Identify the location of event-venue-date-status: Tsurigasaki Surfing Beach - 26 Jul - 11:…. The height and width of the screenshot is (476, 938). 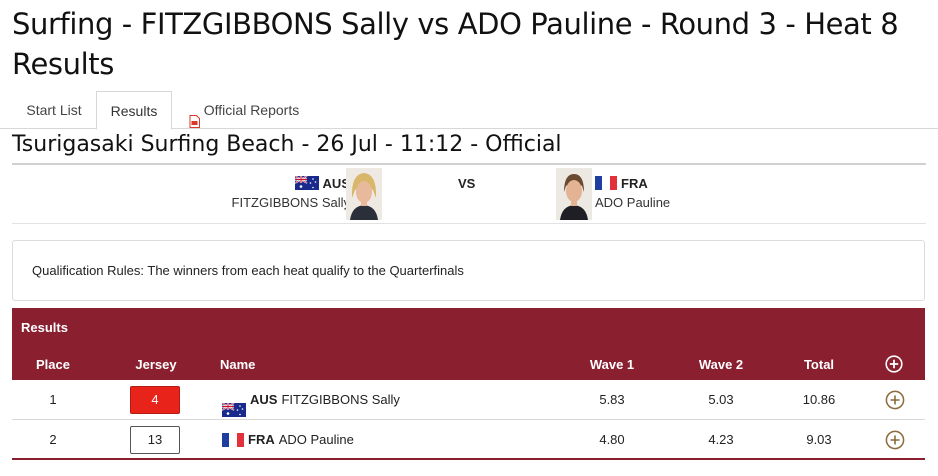
(469, 147).